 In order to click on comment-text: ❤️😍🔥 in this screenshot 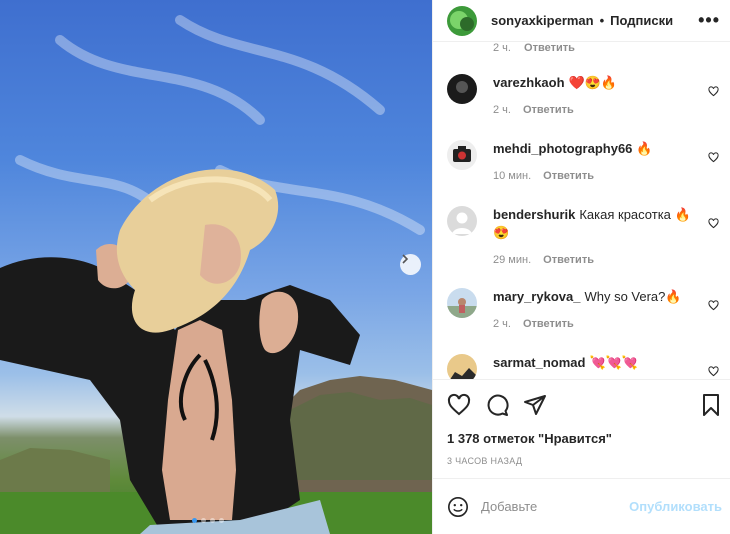, I will do `click(593, 82)`.